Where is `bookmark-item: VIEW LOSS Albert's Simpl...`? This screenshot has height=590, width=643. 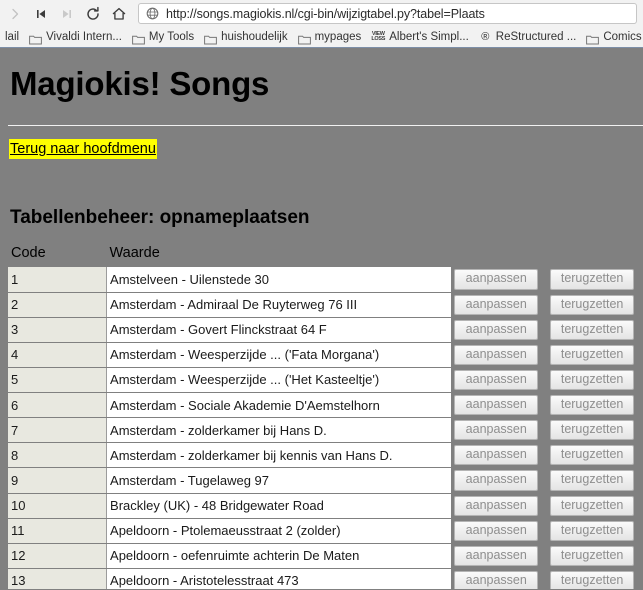 bookmark-item: VIEW LOSS Albert's Simpl... is located at coordinates (420, 37).